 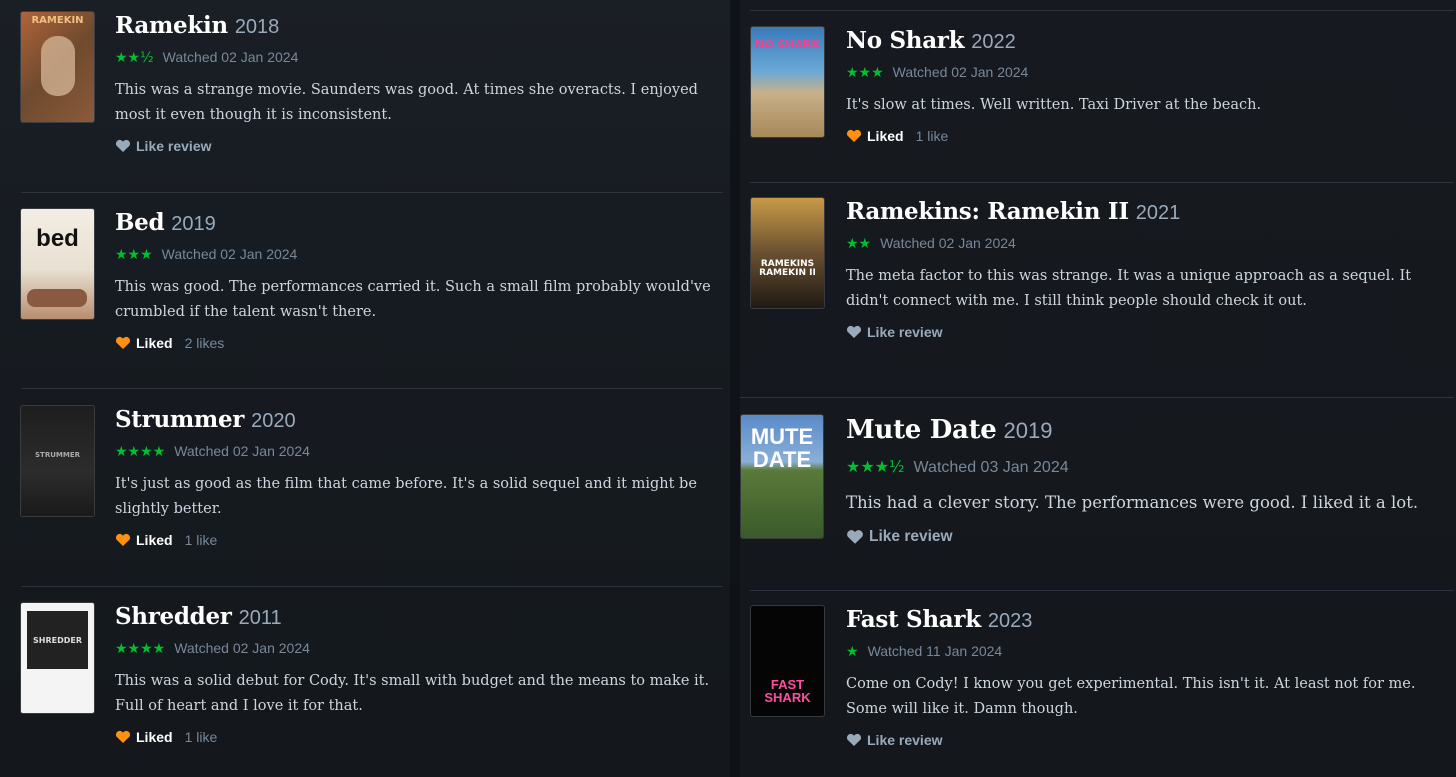 What do you see at coordinates (57, 20) in the screenshot?
I see `poster-title: RAMEKIN` at bounding box center [57, 20].